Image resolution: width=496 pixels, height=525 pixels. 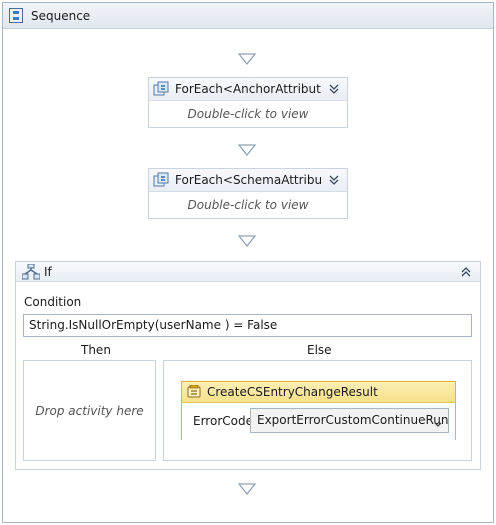 I want to click on chevron-down-icon, so click(x=438, y=421).